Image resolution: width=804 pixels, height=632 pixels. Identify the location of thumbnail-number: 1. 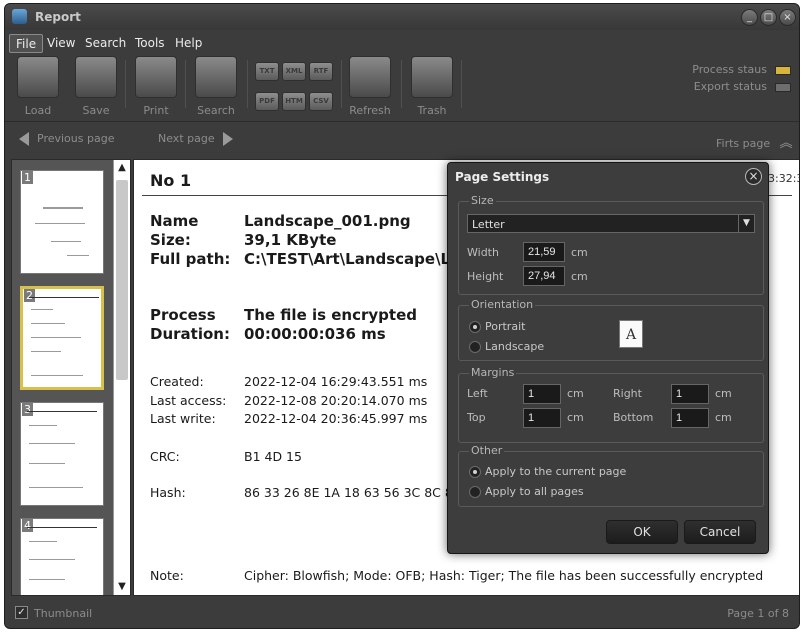
(27, 177).